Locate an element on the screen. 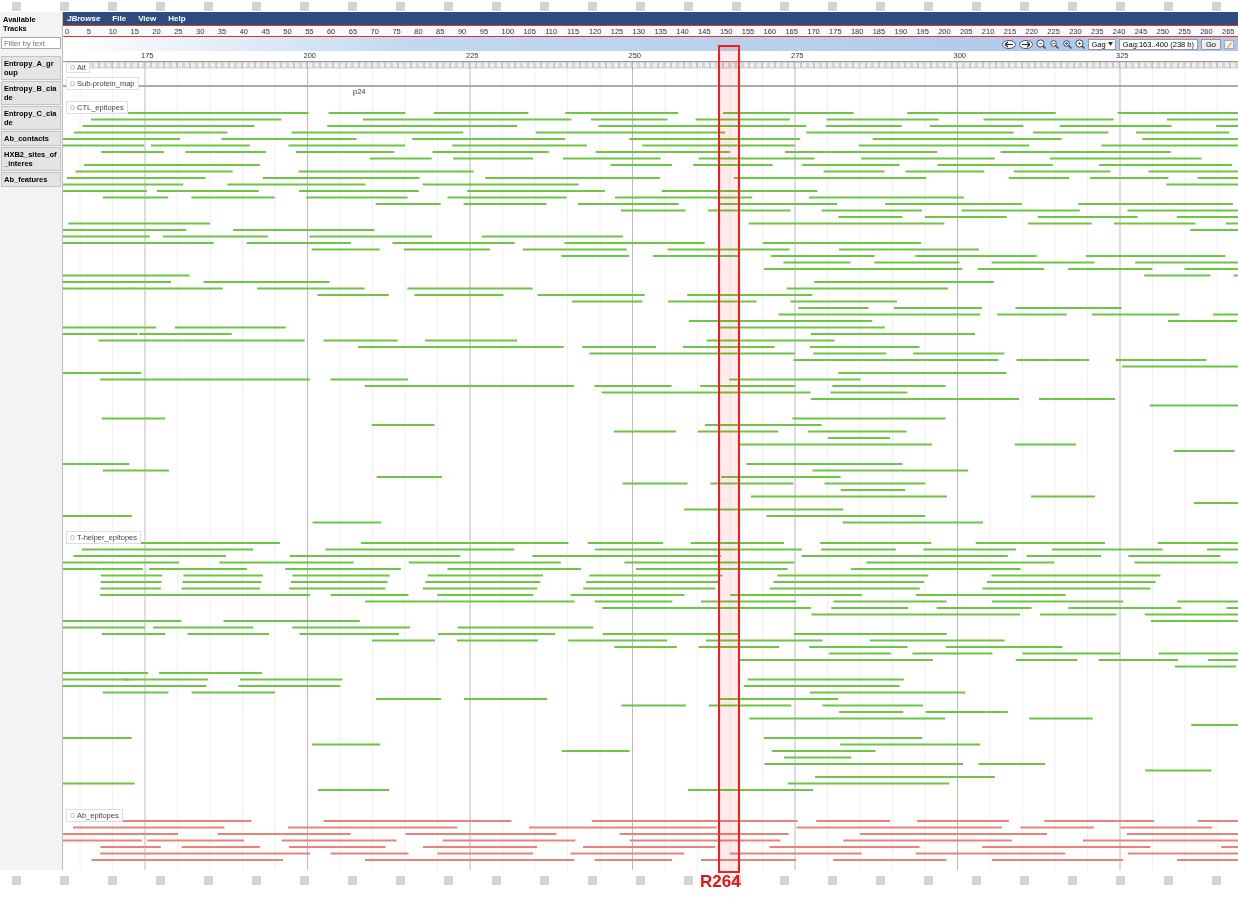  menu-item: View is located at coordinates (147, 18).